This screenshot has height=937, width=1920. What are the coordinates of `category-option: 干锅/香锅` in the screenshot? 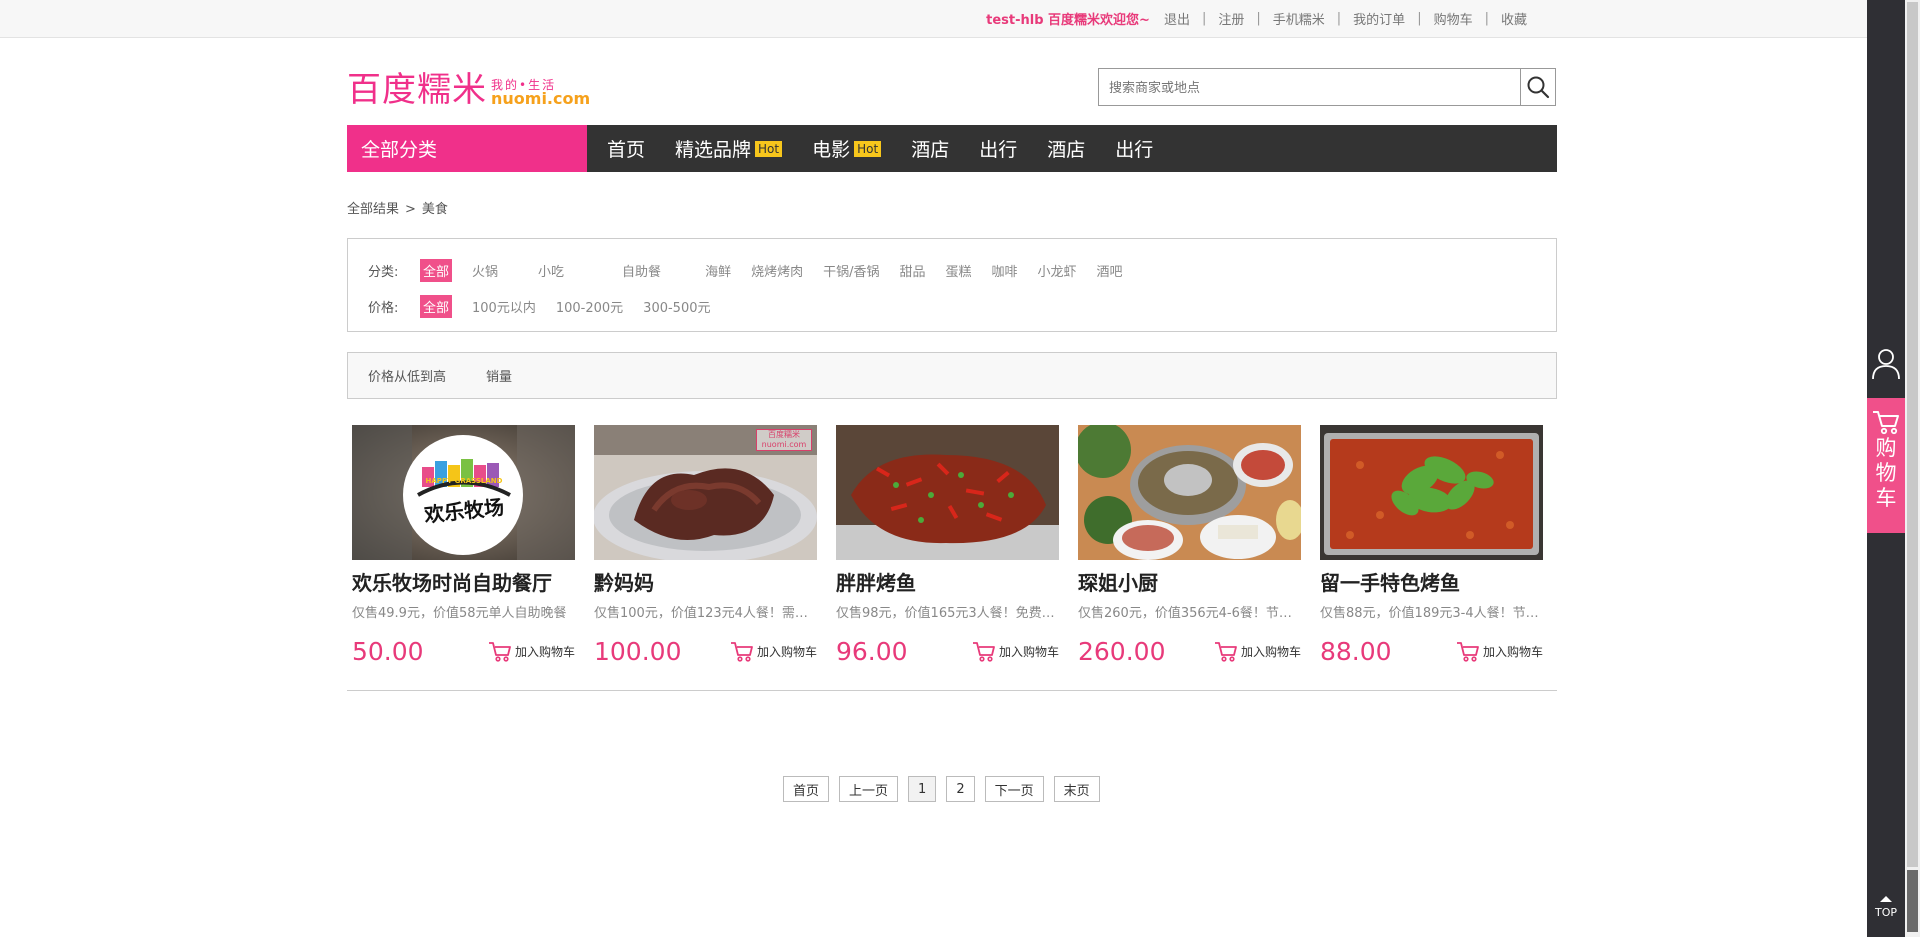 It's located at (851, 270).